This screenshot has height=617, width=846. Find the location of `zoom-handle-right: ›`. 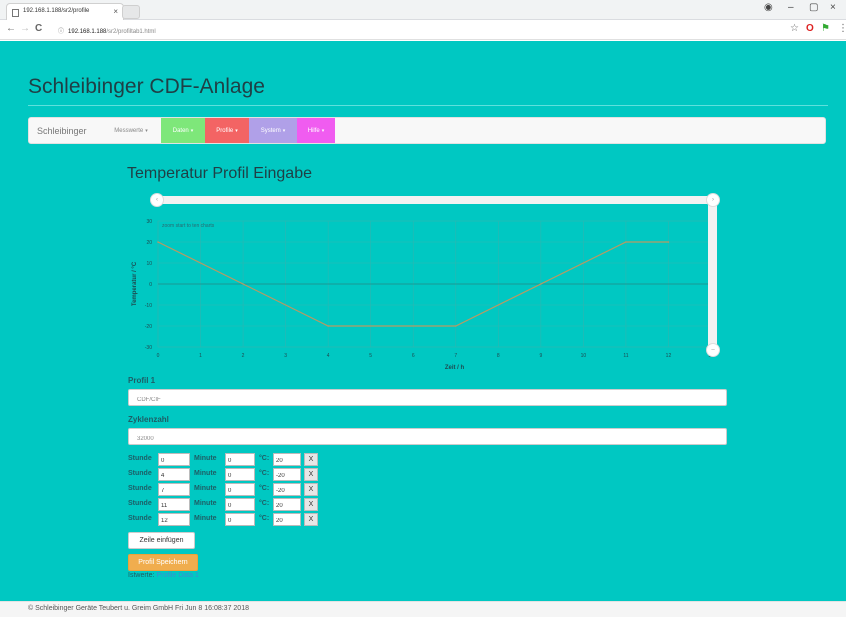

zoom-handle-right: › is located at coordinates (713, 200).